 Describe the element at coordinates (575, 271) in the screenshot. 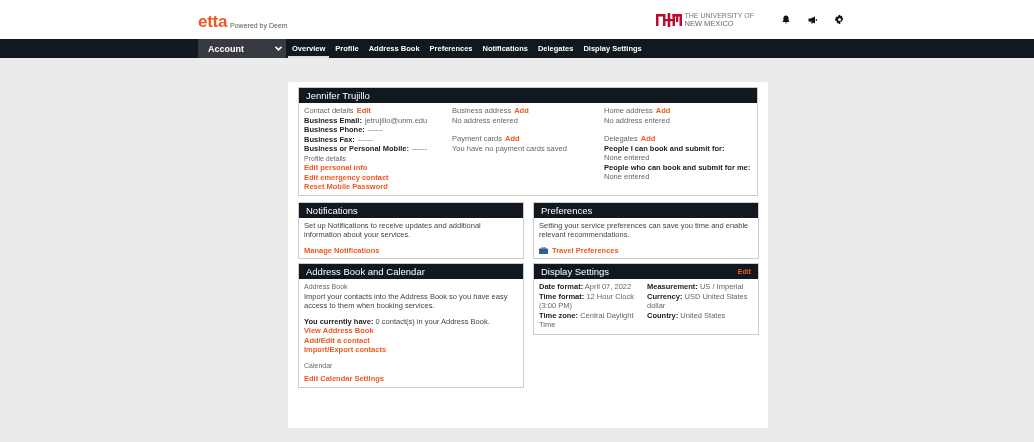

I see `card-title: Display Settings` at that location.